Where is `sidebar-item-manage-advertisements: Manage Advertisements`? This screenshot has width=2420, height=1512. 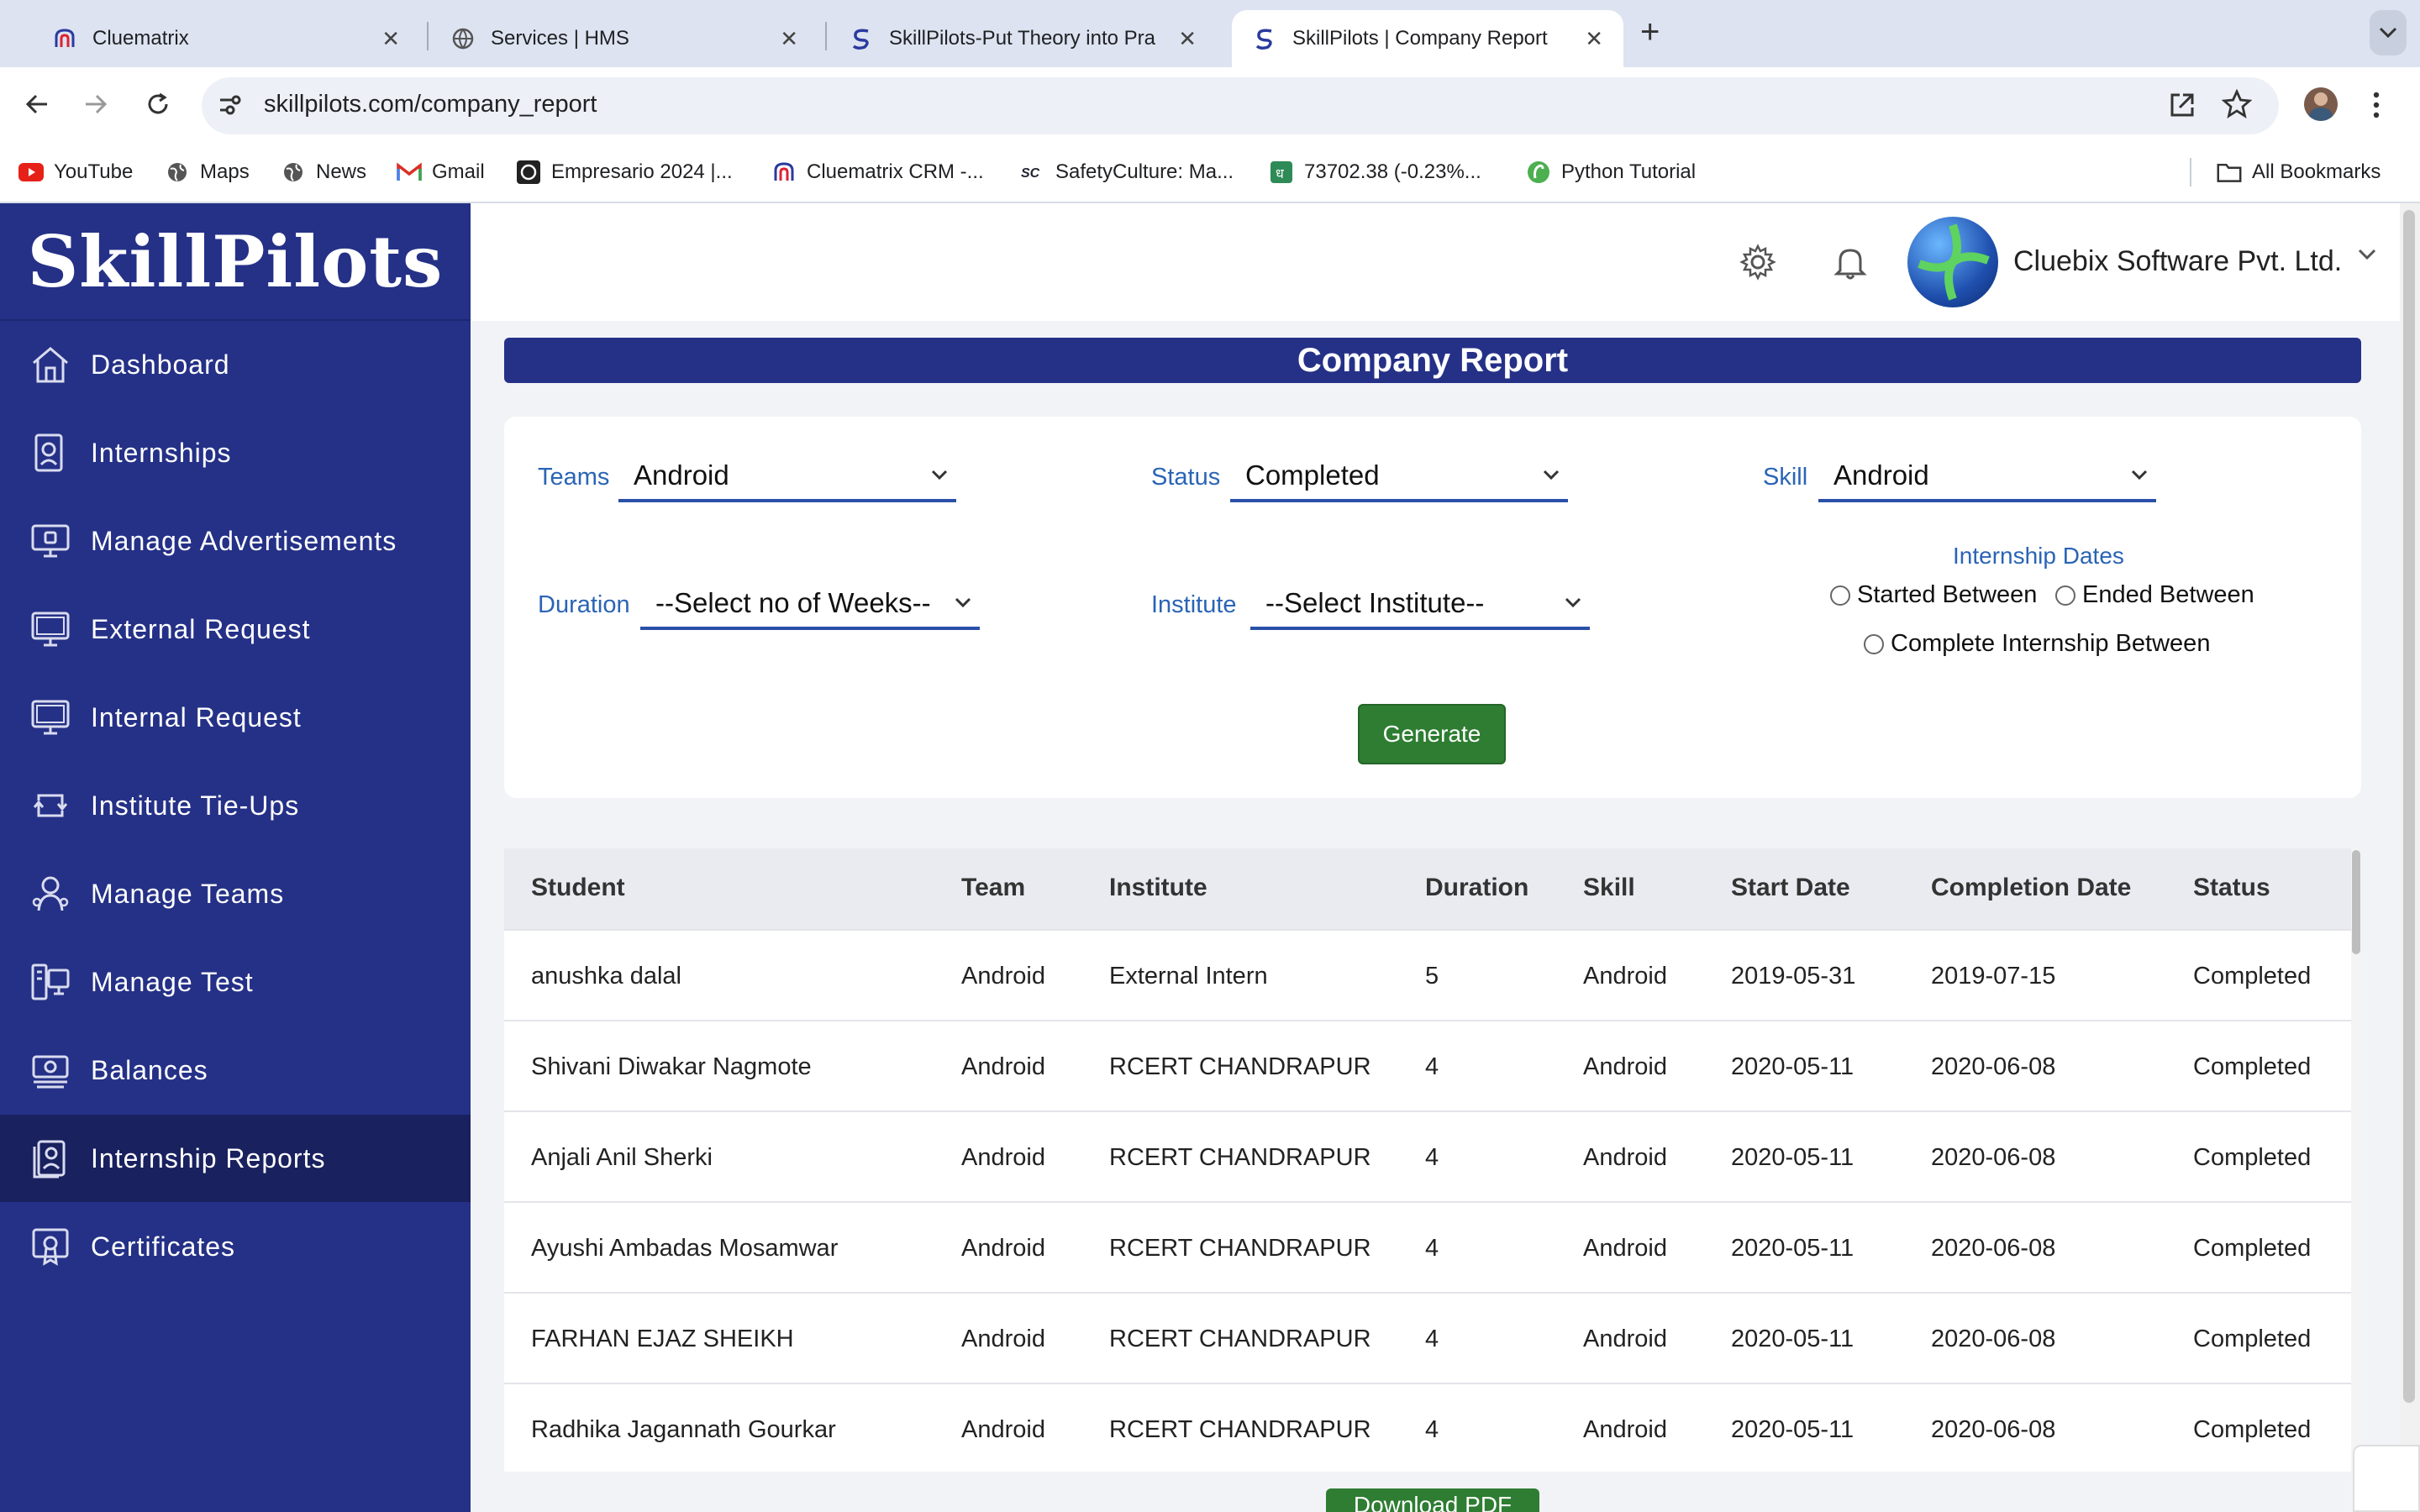 sidebar-item-manage-advertisements: Manage Advertisements is located at coordinates (235, 541).